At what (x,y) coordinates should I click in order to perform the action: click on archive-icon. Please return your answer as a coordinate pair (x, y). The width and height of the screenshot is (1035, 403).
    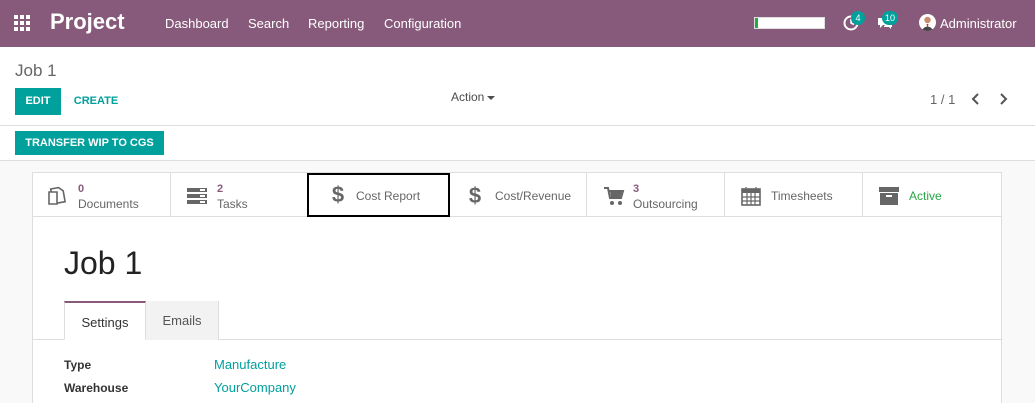
    Looking at the image, I should click on (889, 196).